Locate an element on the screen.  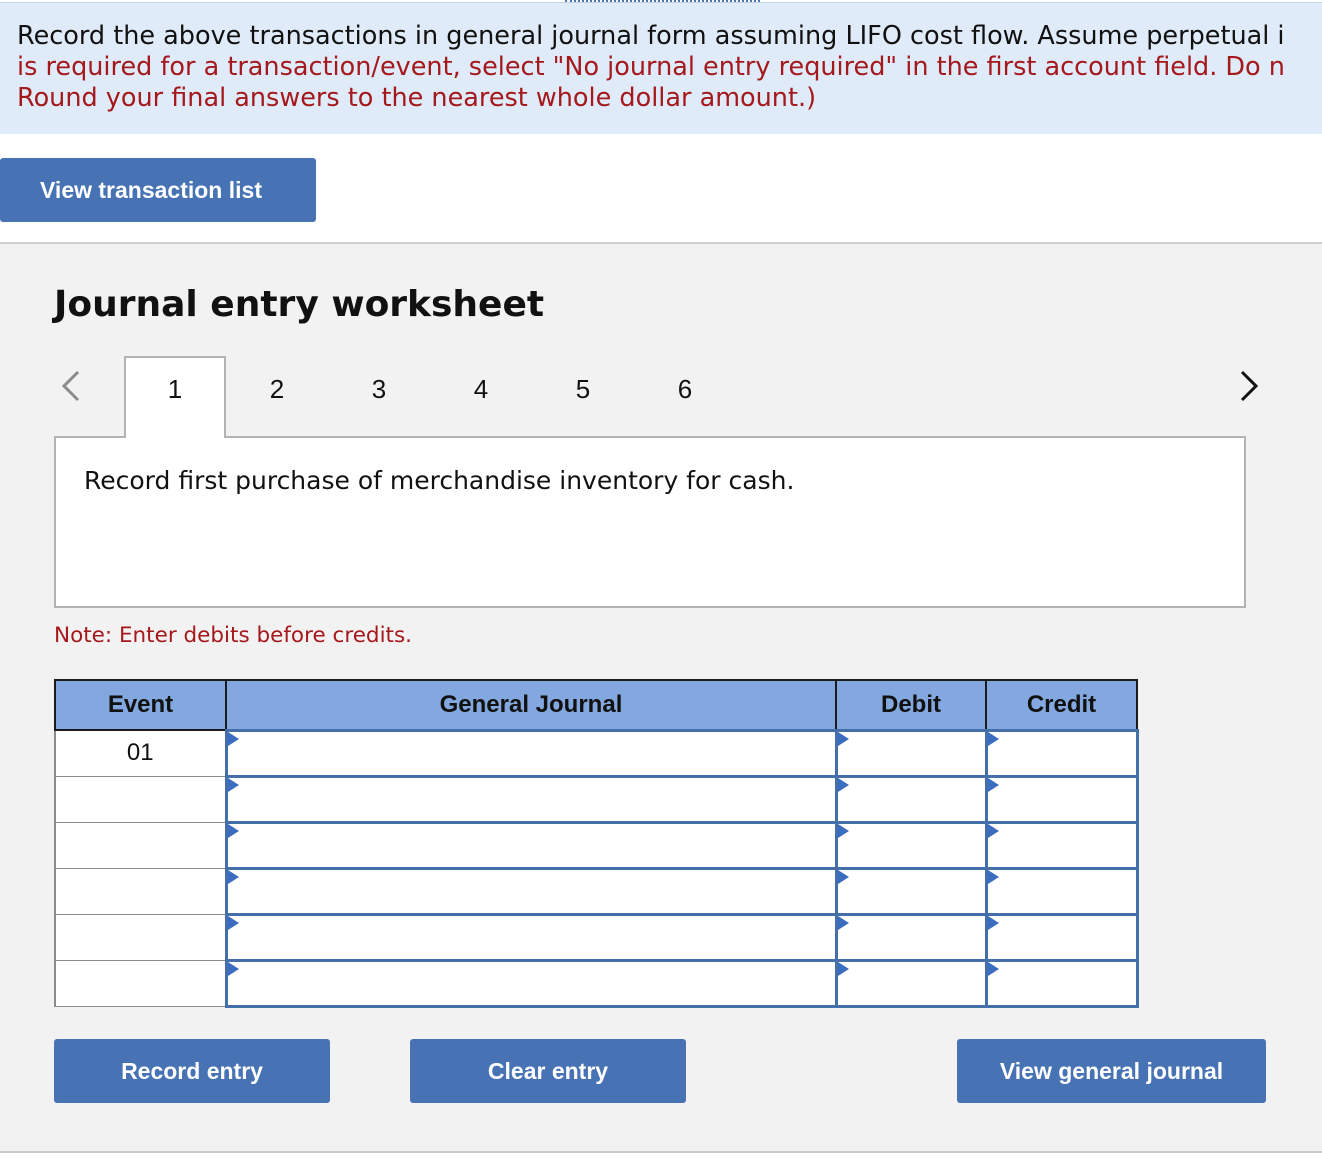
tab-3: 3 is located at coordinates (379, 389).